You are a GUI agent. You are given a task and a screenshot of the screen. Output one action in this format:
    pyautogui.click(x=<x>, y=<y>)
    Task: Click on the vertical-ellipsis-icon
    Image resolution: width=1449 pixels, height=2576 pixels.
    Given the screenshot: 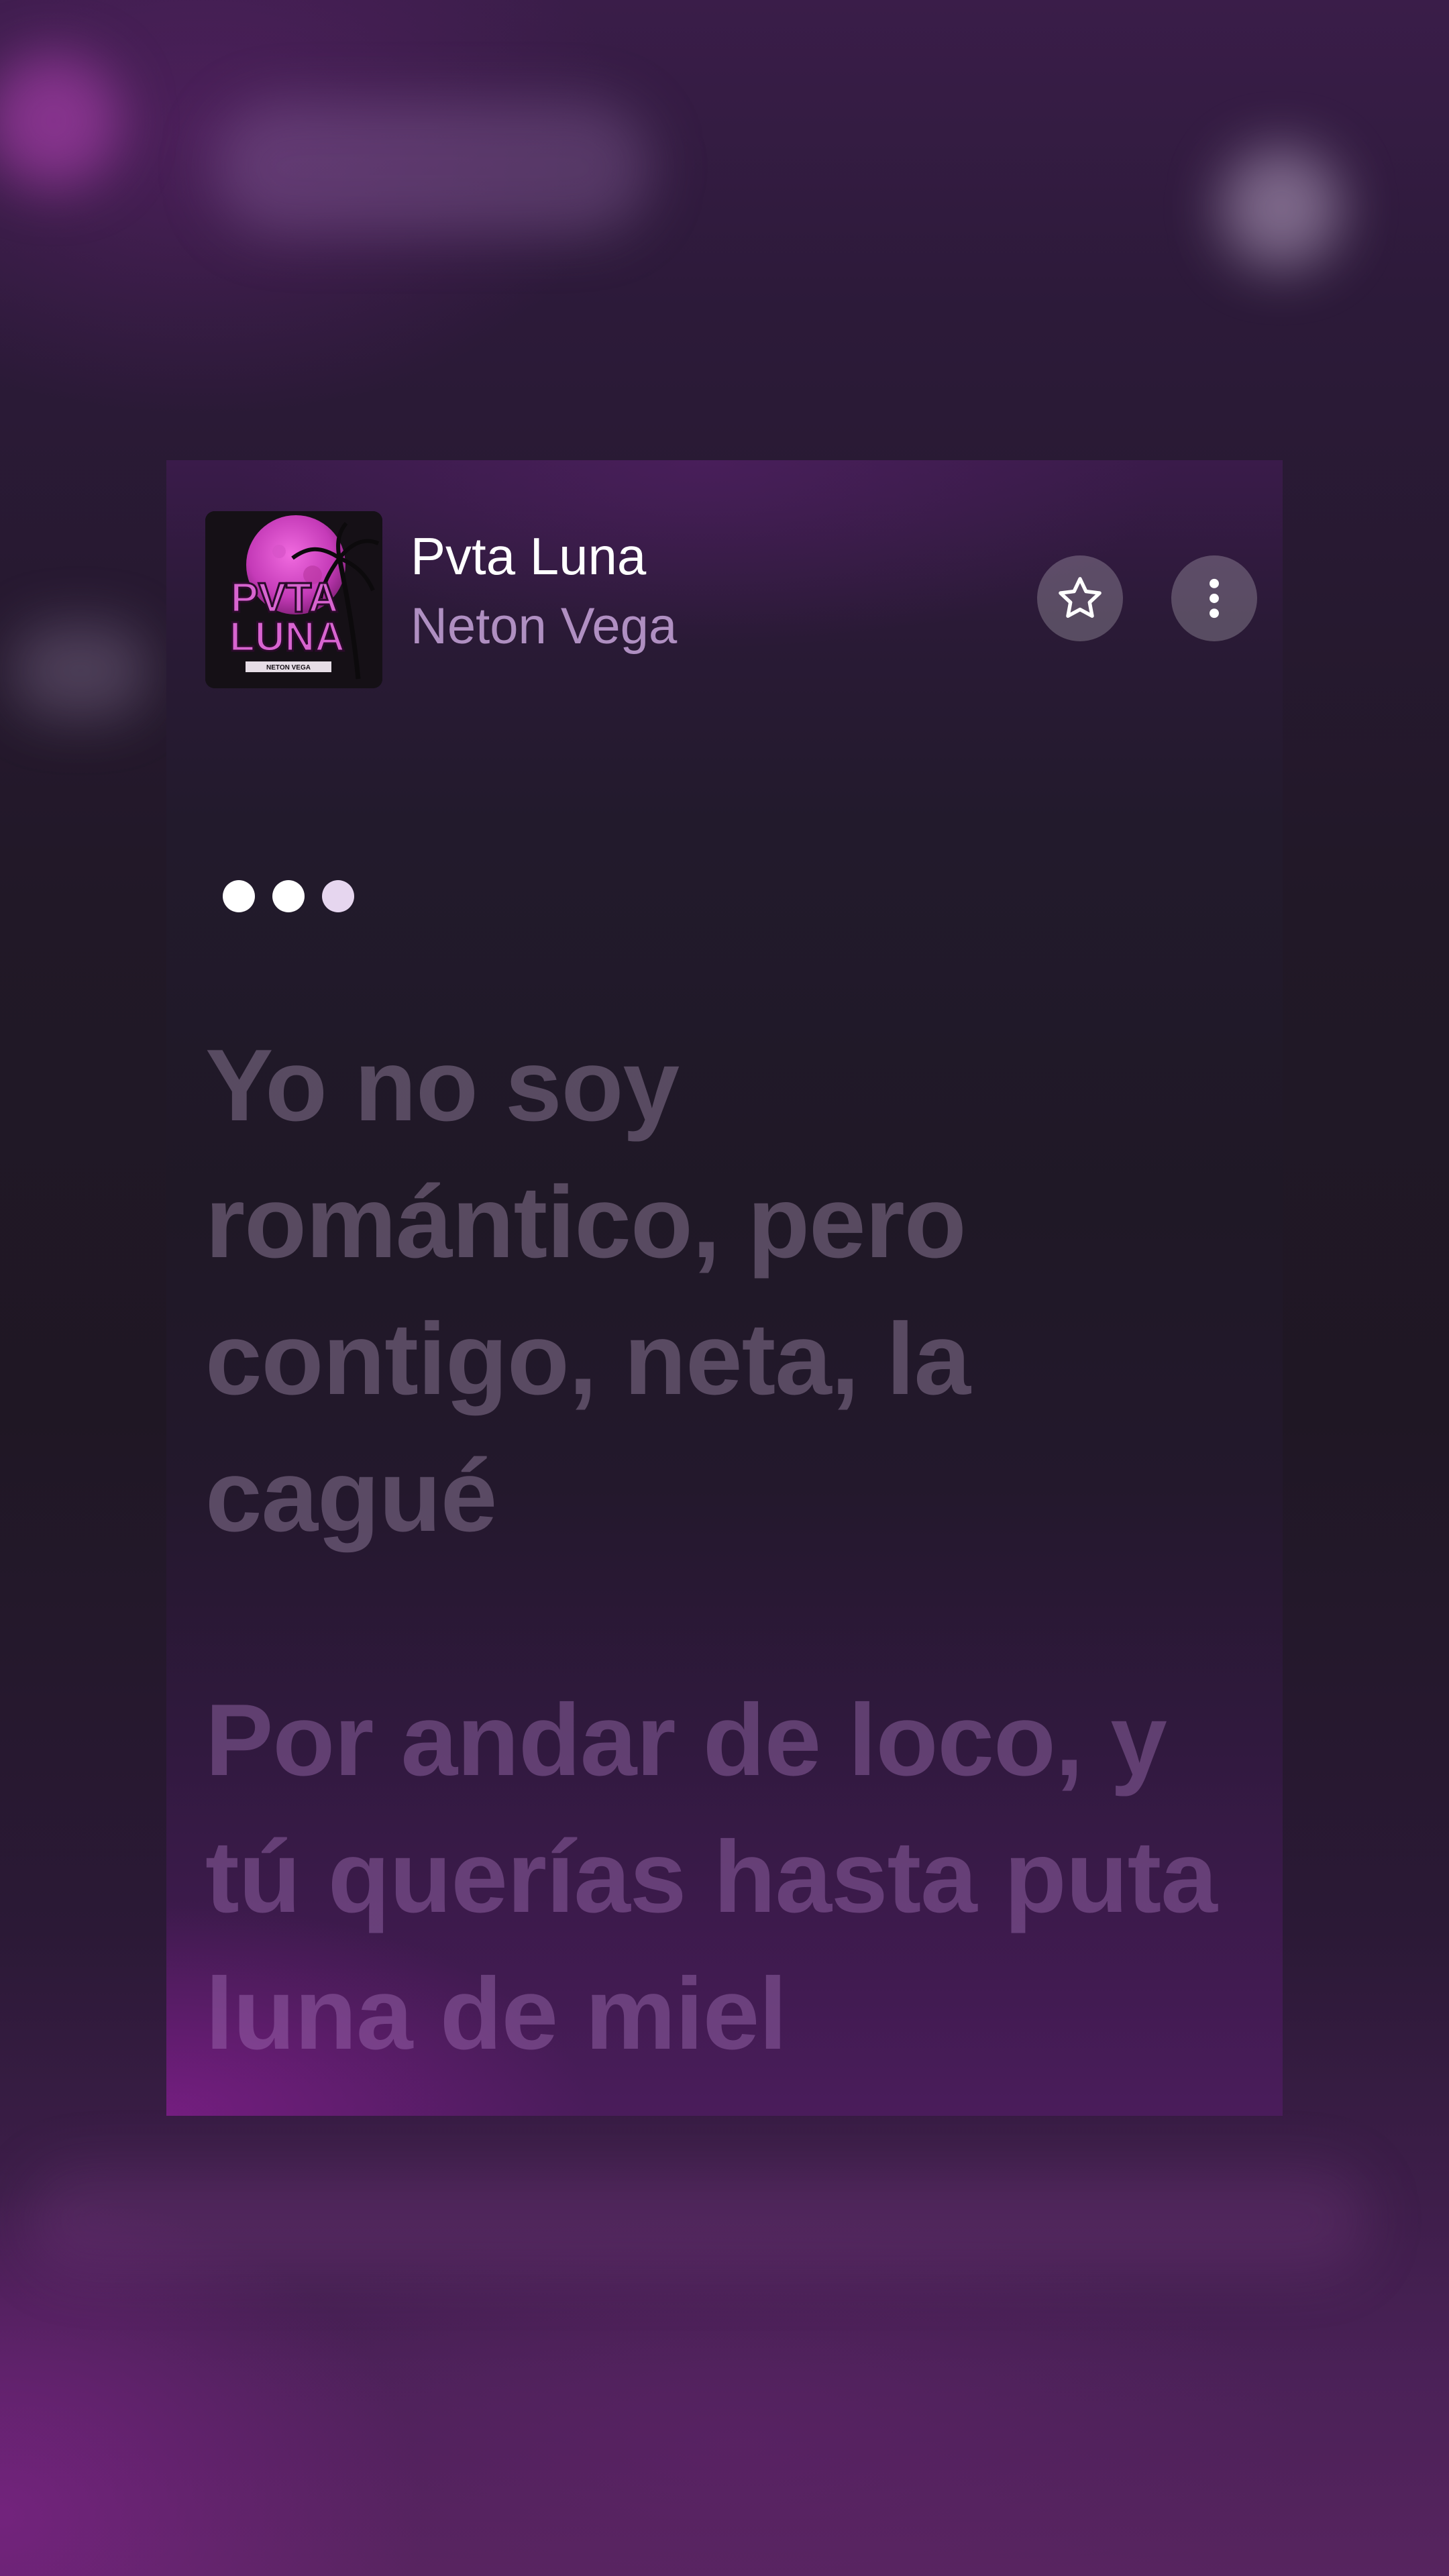 What is the action you would take?
    pyautogui.click(x=1214, y=598)
    